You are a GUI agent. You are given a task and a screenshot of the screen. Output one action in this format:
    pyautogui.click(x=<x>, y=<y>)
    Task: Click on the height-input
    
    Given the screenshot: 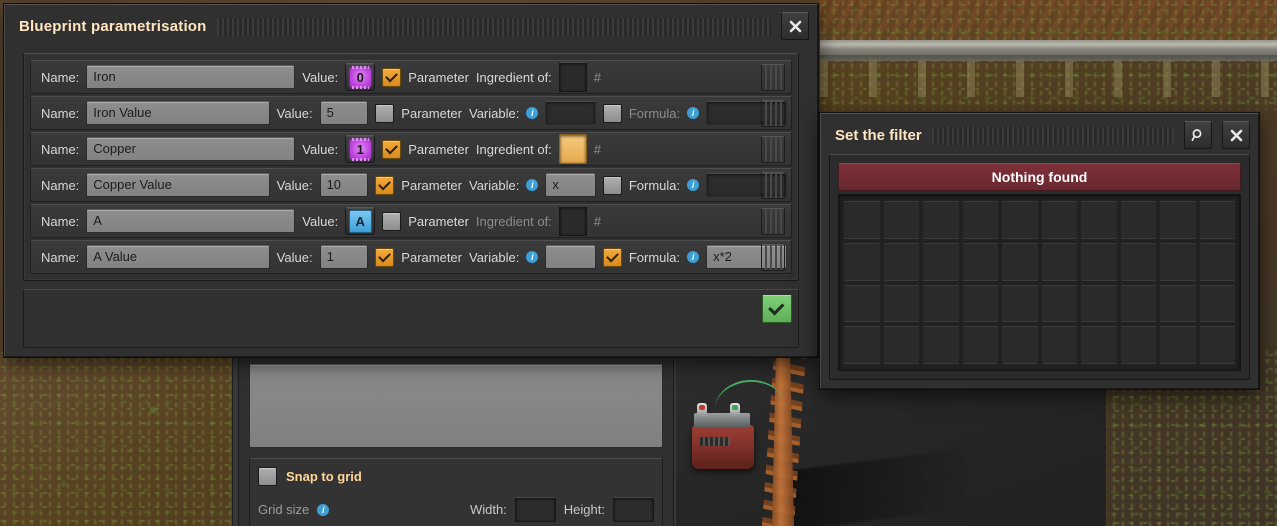 What is the action you would take?
    pyautogui.click(x=633, y=509)
    